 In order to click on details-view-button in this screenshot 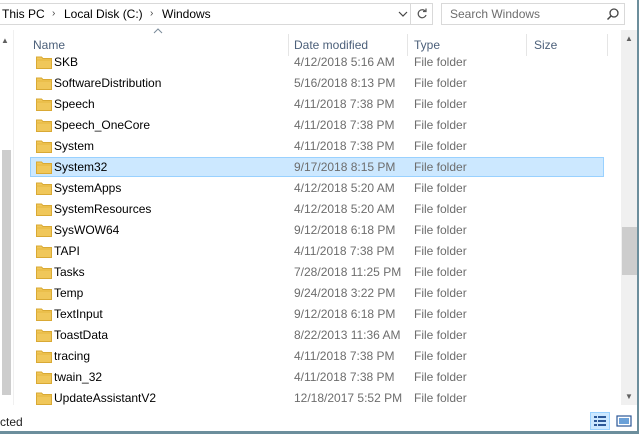, I will do `click(600, 421)`.